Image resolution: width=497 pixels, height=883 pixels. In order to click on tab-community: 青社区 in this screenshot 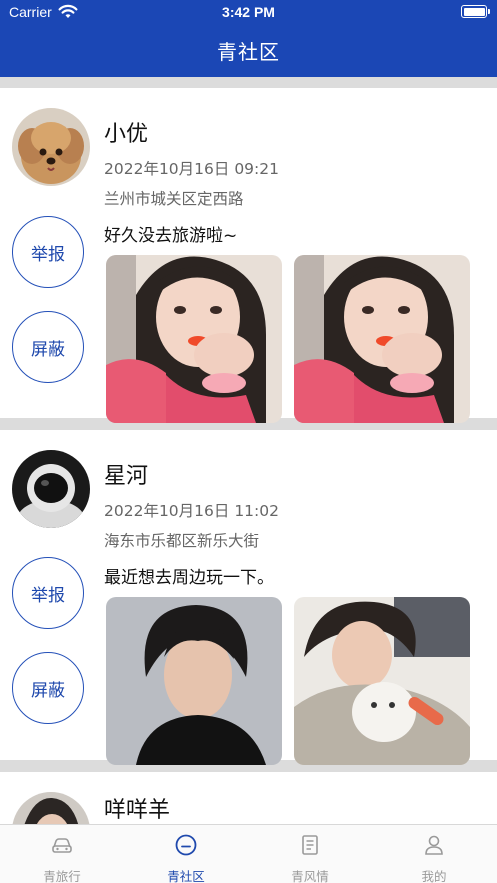, I will do `click(186, 854)`.